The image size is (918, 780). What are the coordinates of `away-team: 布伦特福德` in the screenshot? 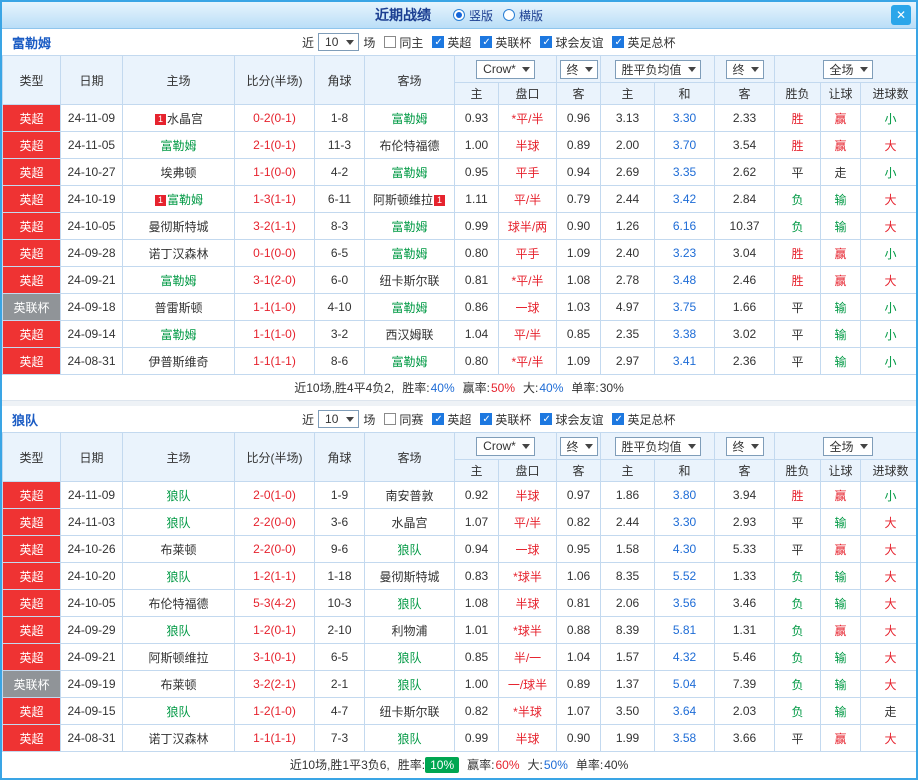 It's located at (409, 145).